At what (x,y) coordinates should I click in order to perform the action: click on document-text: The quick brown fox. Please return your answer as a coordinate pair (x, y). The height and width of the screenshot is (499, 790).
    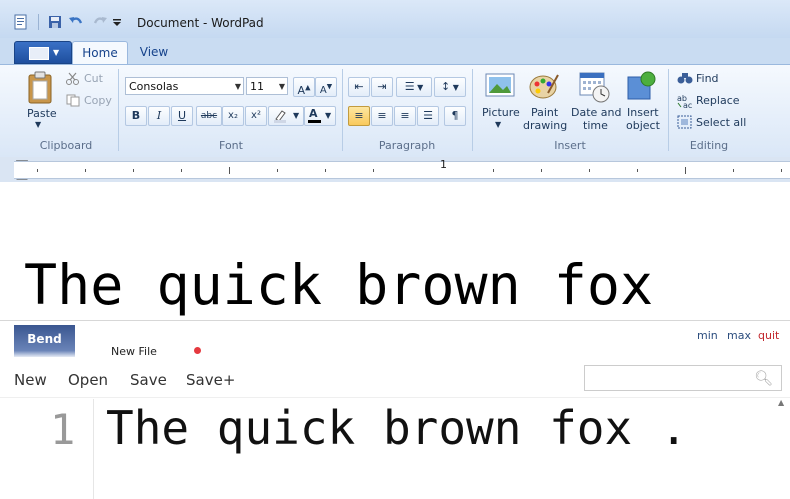
    Looking at the image, I should click on (338, 285).